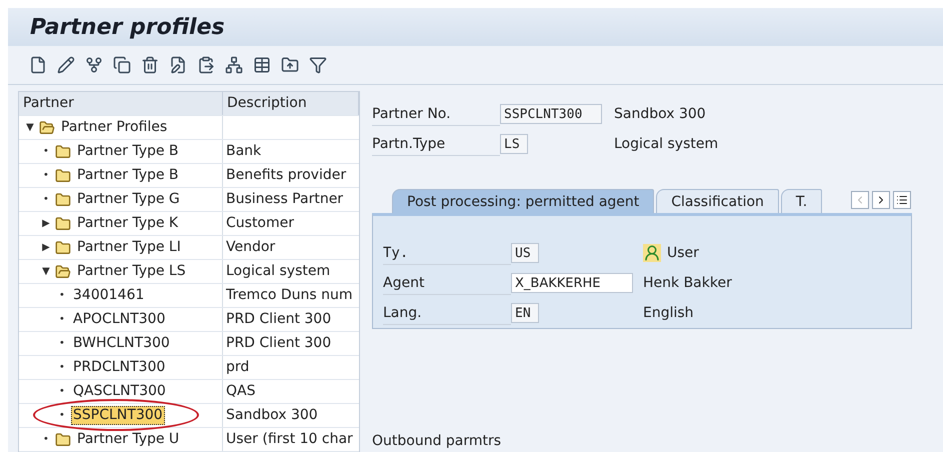  What do you see at coordinates (127, 223) in the screenshot?
I see `tree-item: Partner Type K` at bounding box center [127, 223].